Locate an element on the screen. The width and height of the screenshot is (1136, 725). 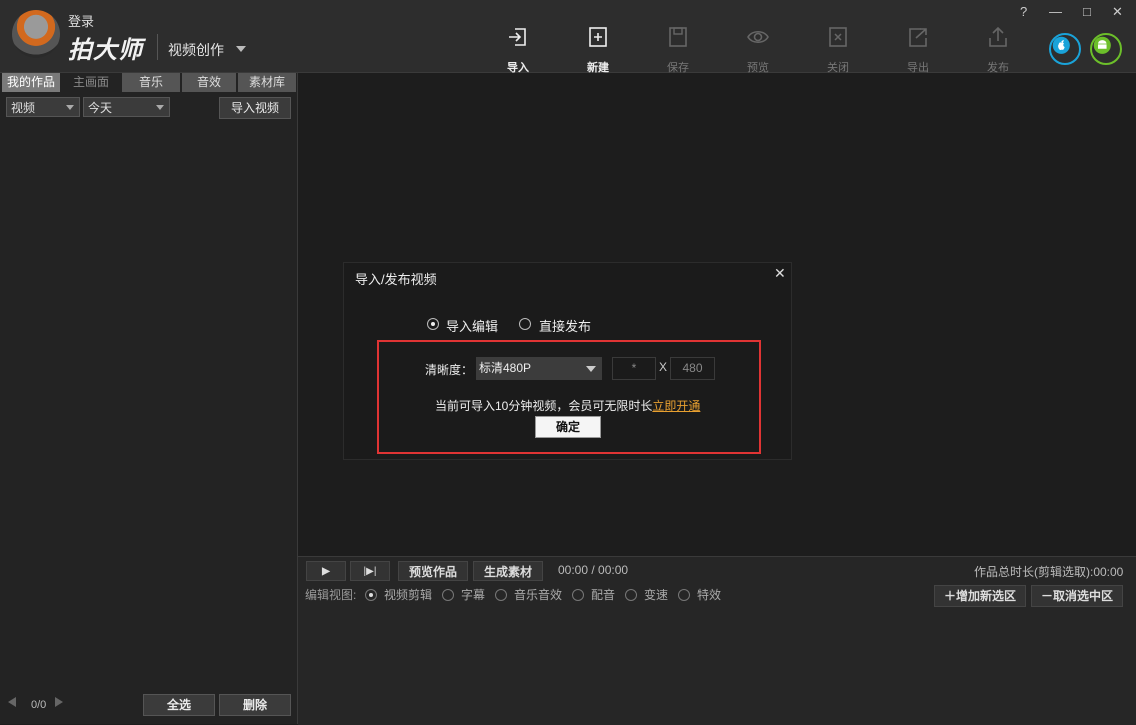
cancel-selection-button: －取消选中区 is located at coordinates (1077, 596).